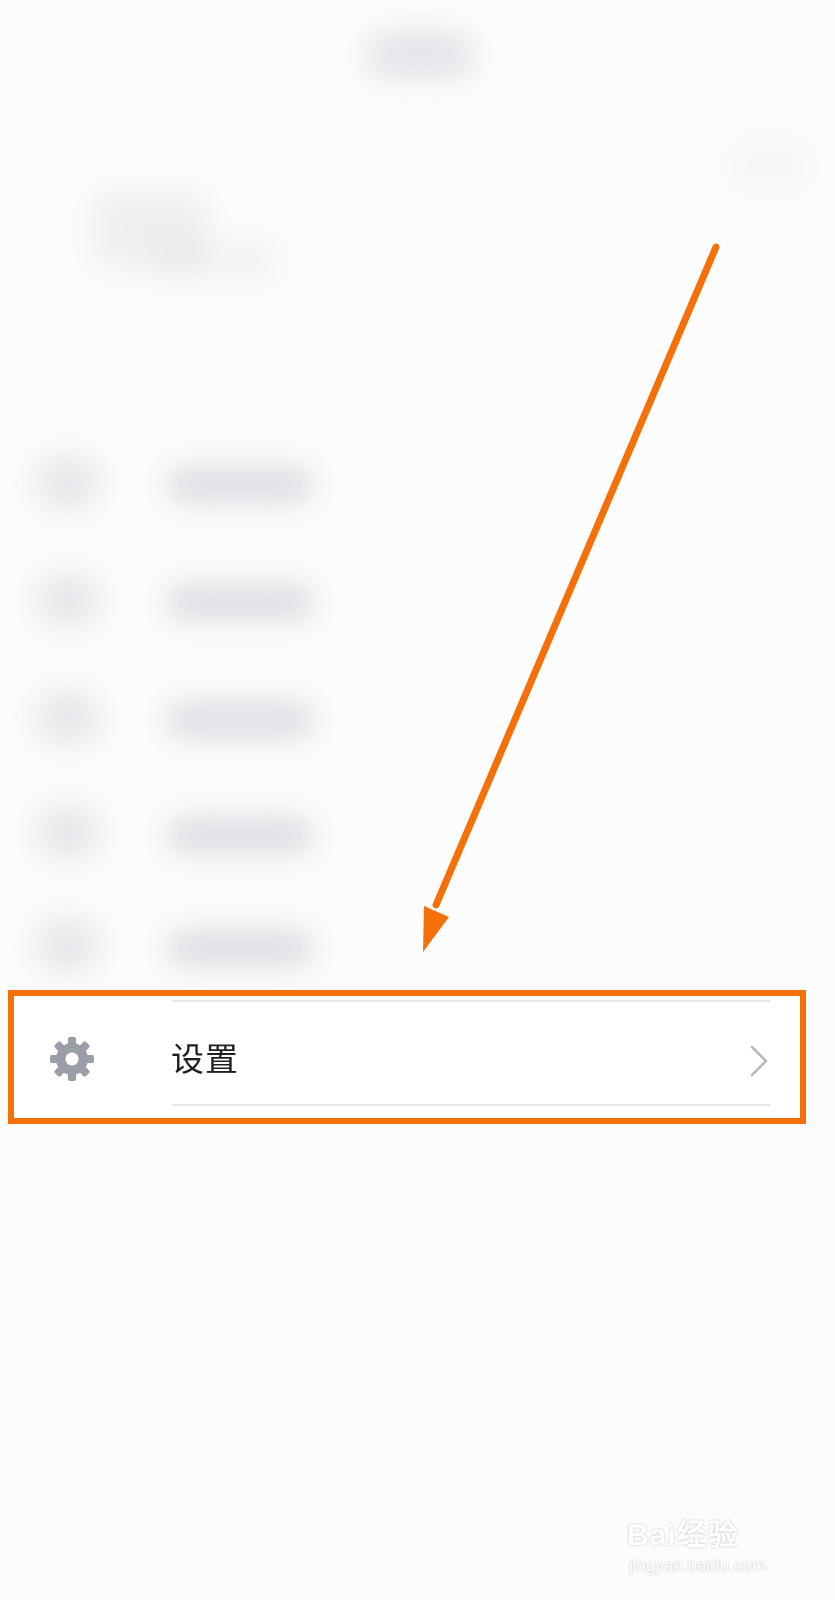  What do you see at coordinates (72, 1059) in the screenshot?
I see `gear-icon` at bounding box center [72, 1059].